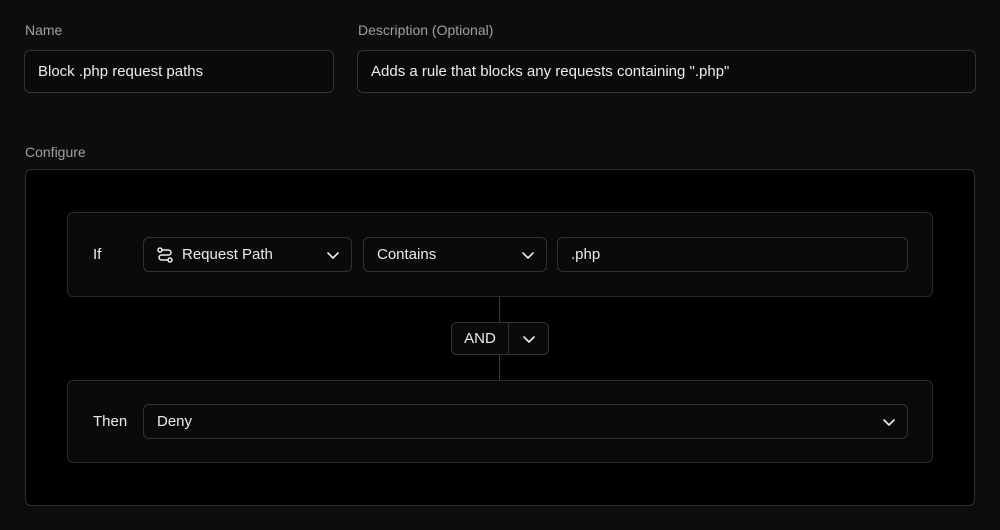 This screenshot has width=1000, height=530. What do you see at coordinates (480, 338) in the screenshot?
I see `logic-operator-value: AND` at bounding box center [480, 338].